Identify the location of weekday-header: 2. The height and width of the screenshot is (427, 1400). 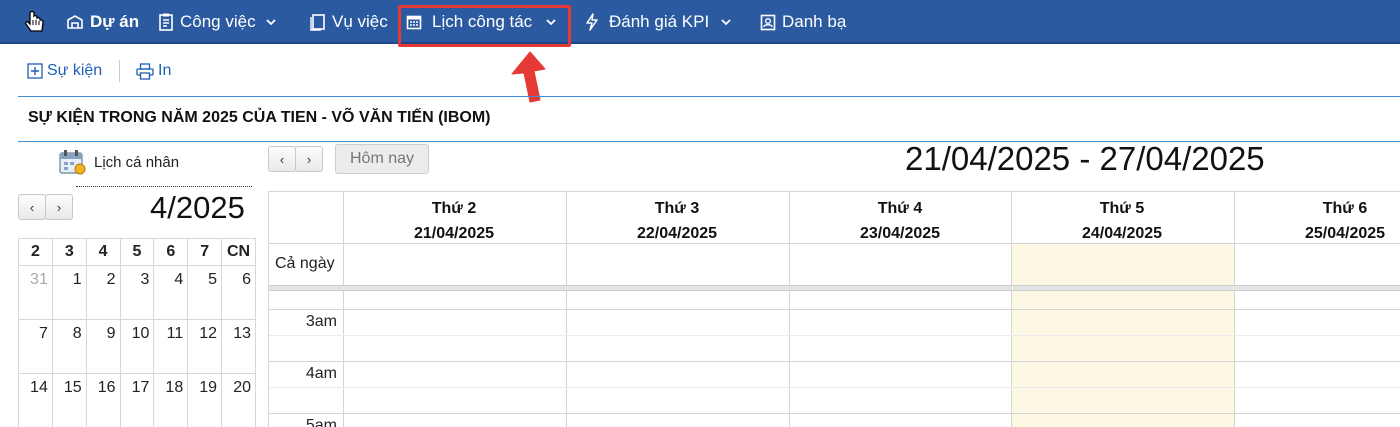
(35, 252).